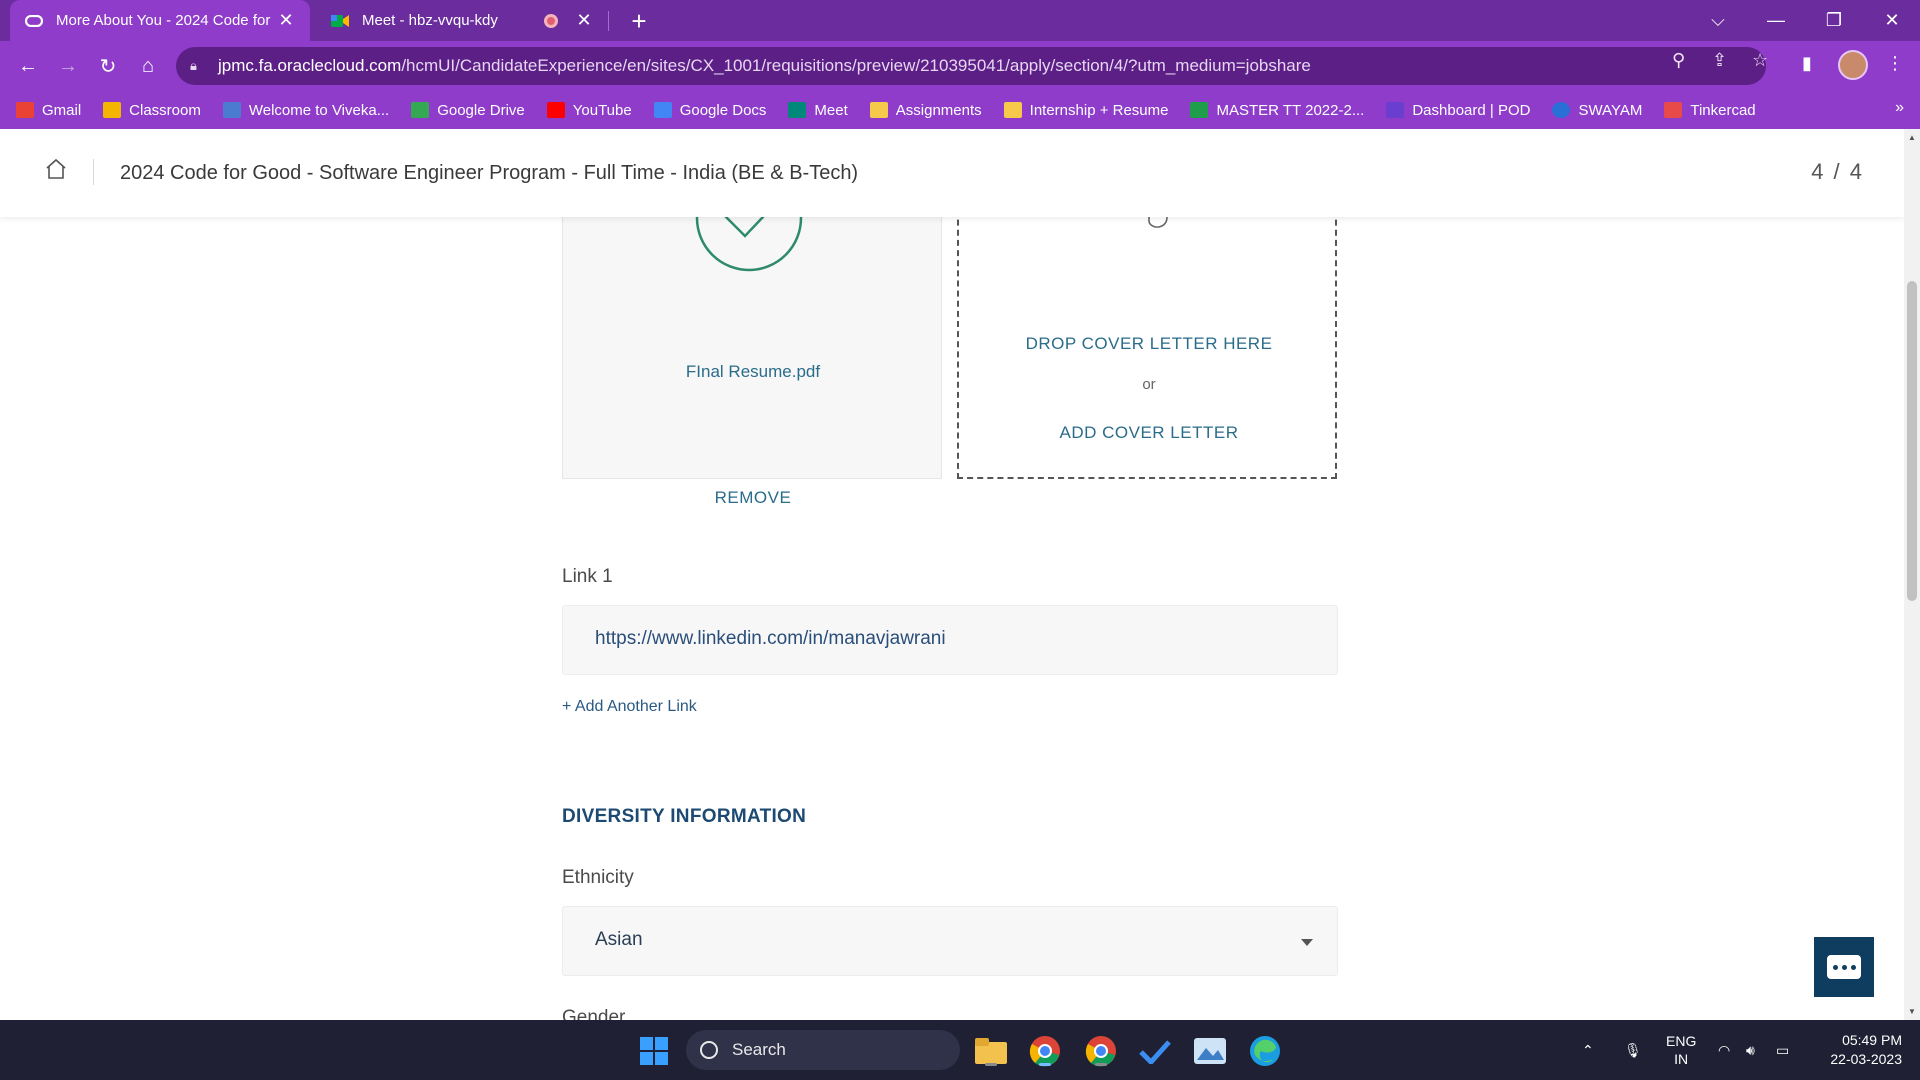  I want to click on taskbar-search: Search, so click(823, 1050).